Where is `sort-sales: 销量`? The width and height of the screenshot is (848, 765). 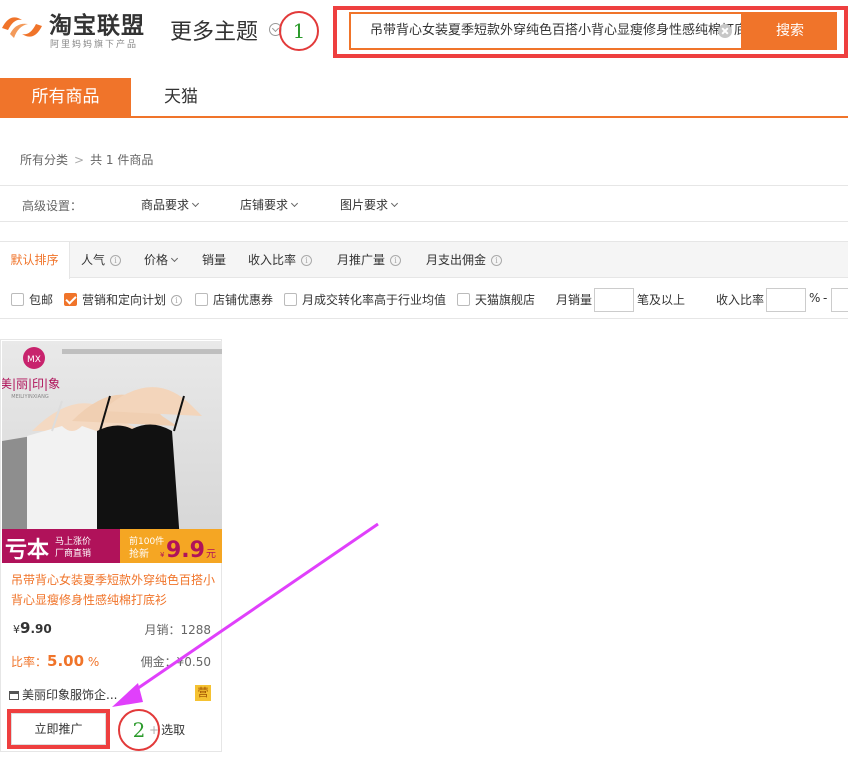 sort-sales: 销量 is located at coordinates (214, 260).